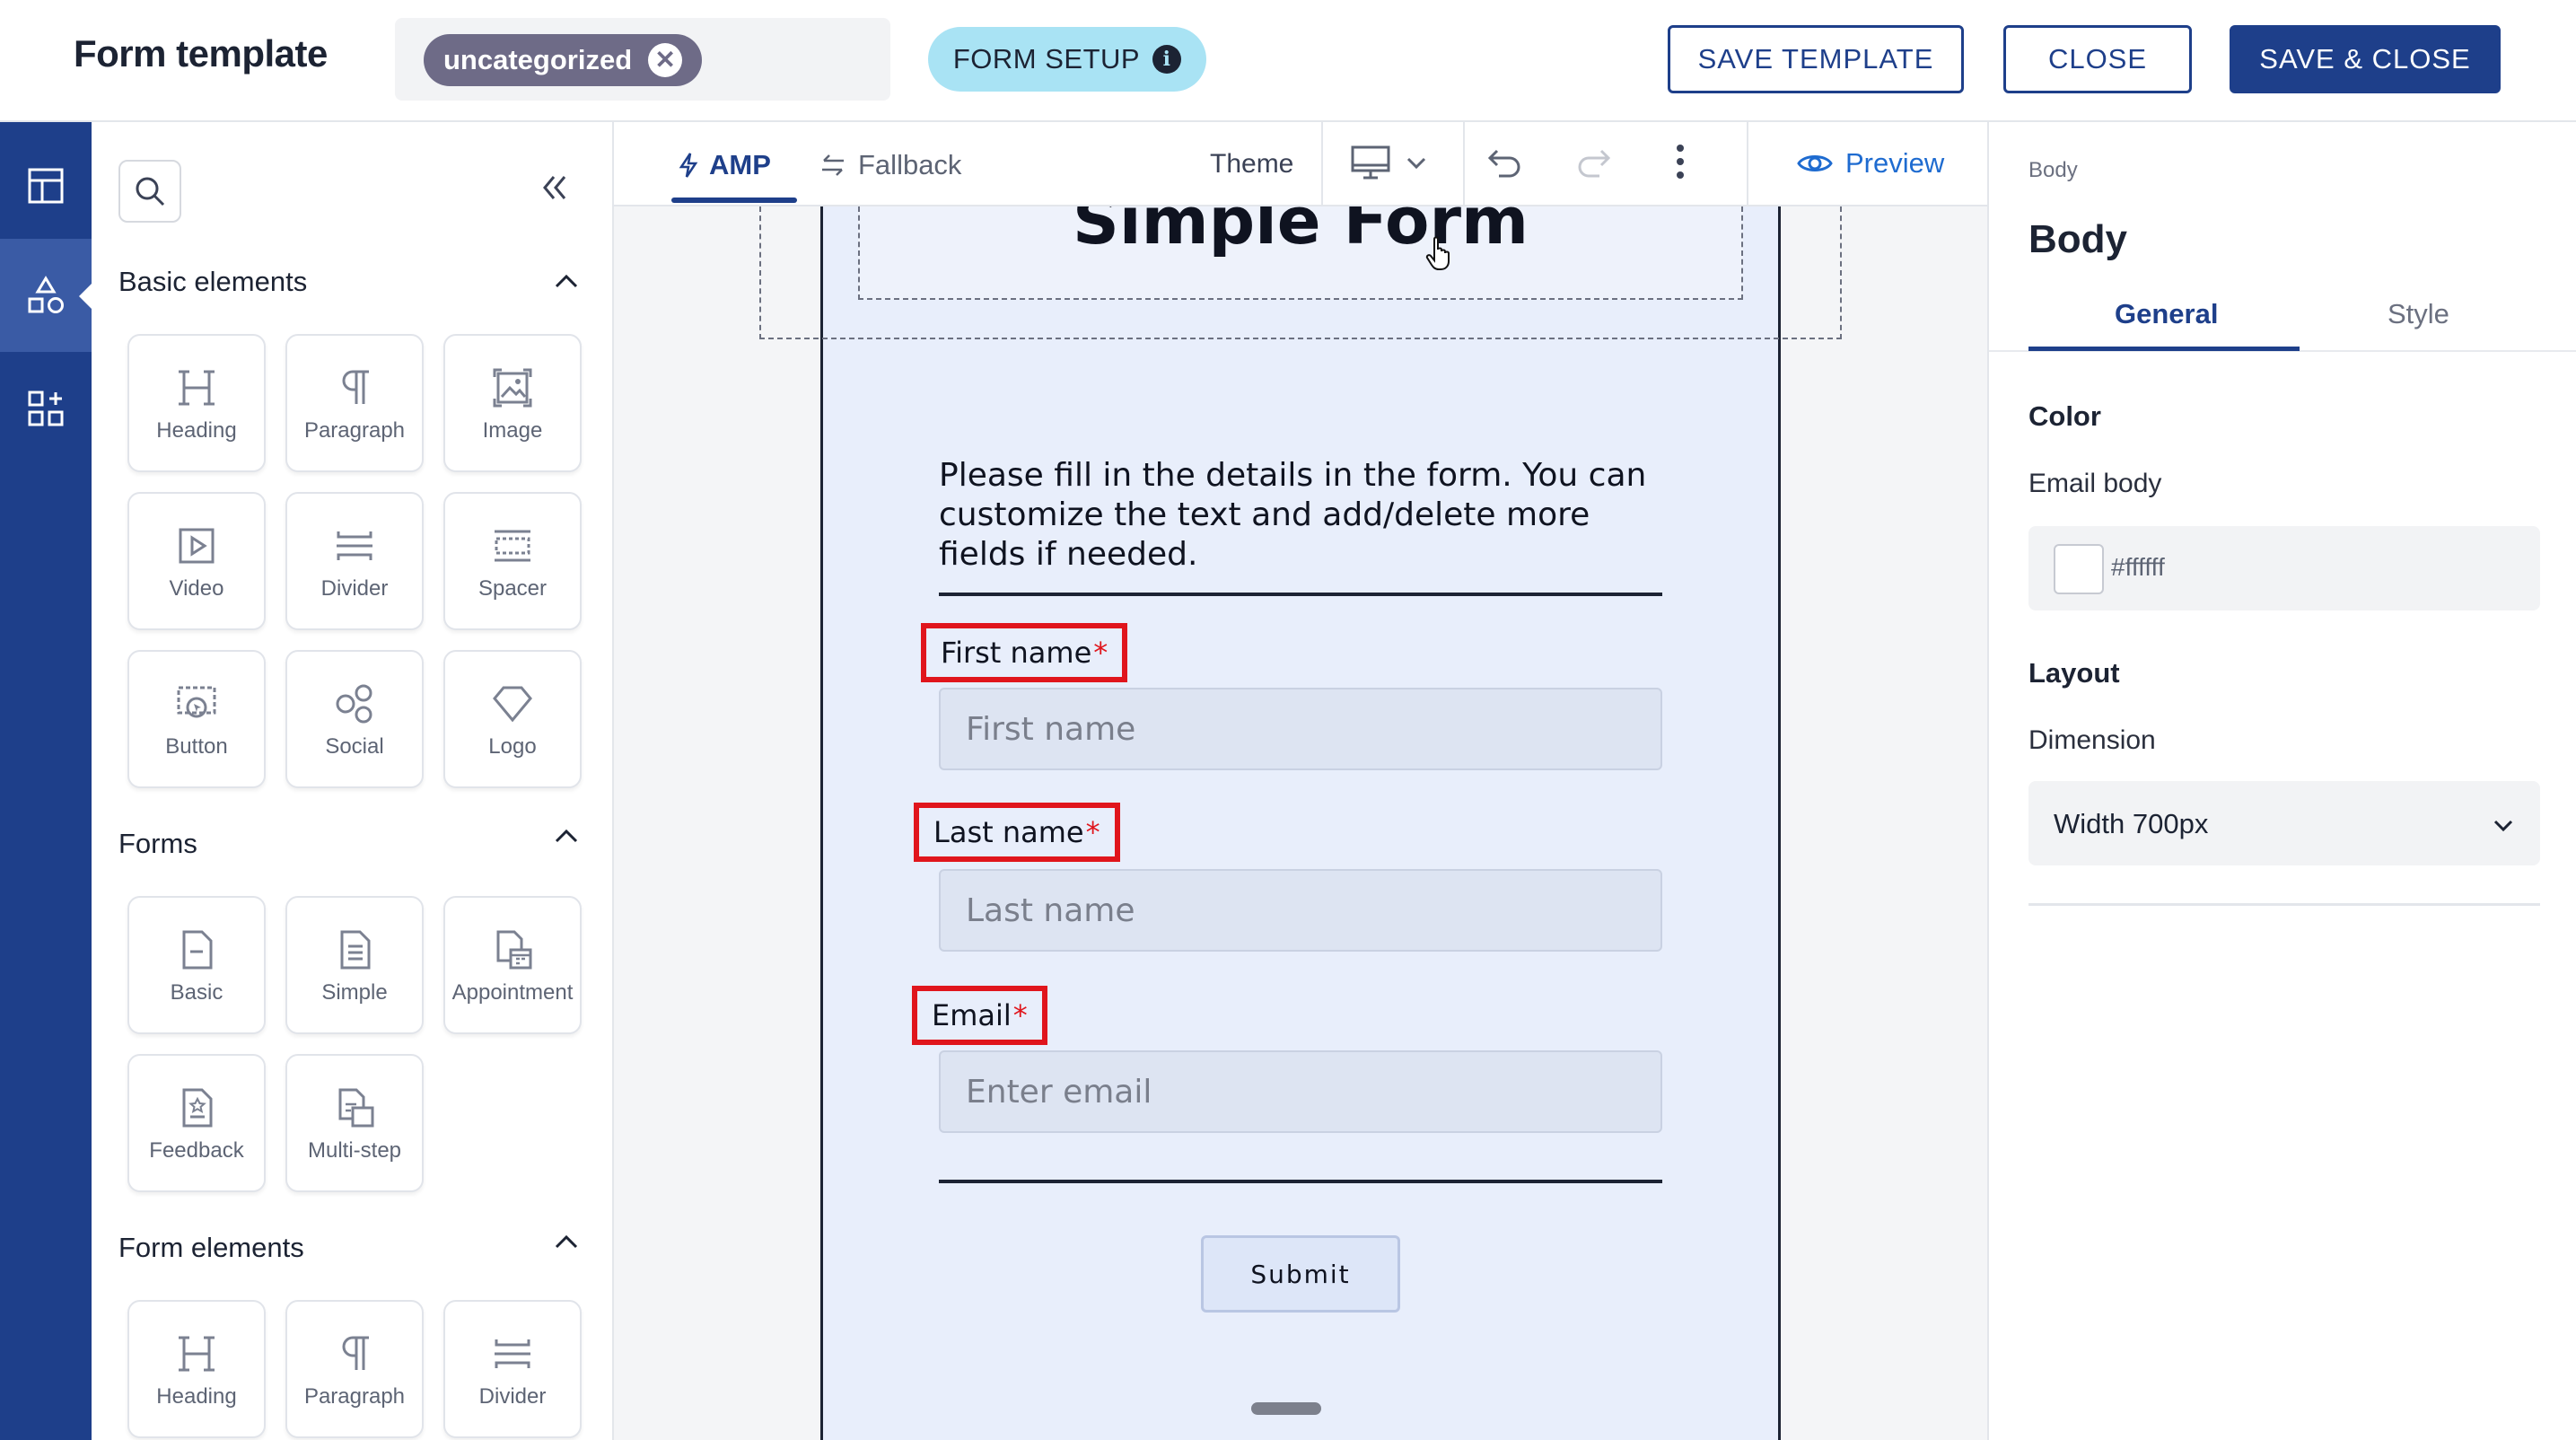 This screenshot has width=2576, height=1440. Describe the element at coordinates (1067, 59) in the screenshot. I see `form-setup-button: FORM SETUP i` at that location.